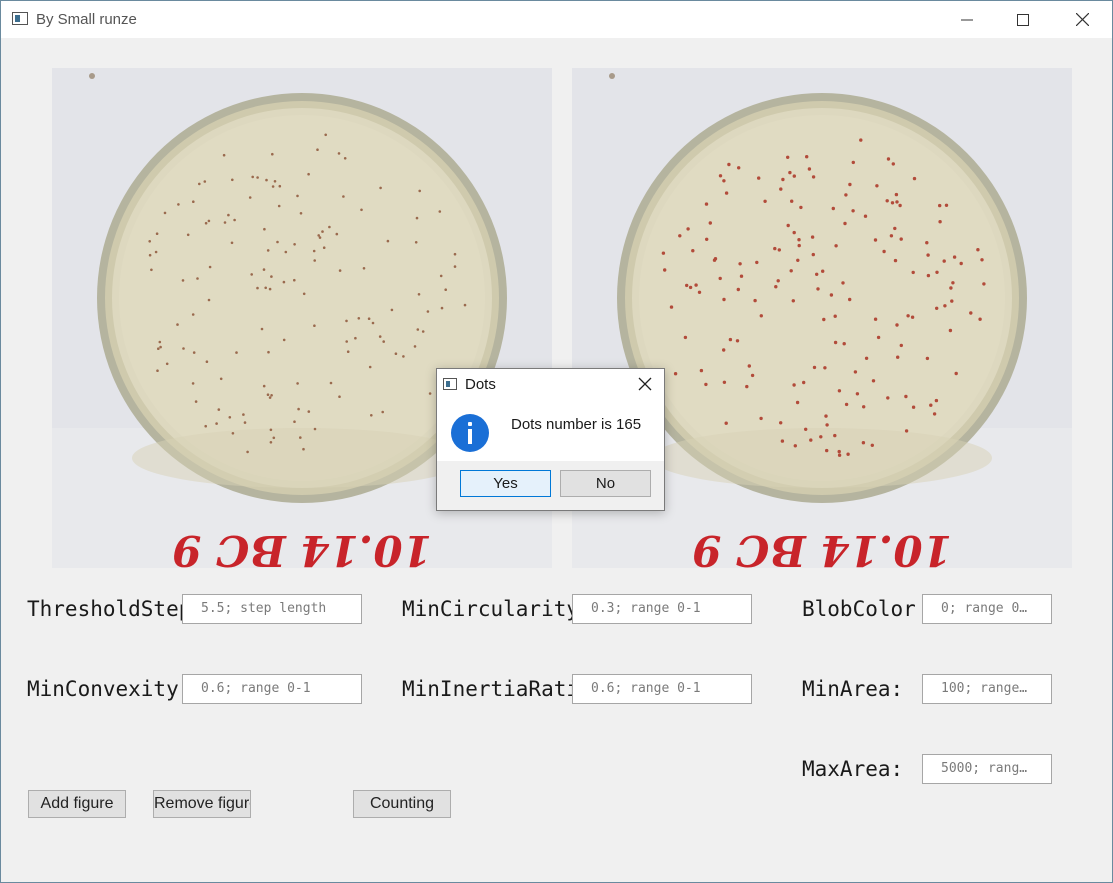  I want to click on min-convexity-input: 0.6; range 0-1, so click(272, 689).